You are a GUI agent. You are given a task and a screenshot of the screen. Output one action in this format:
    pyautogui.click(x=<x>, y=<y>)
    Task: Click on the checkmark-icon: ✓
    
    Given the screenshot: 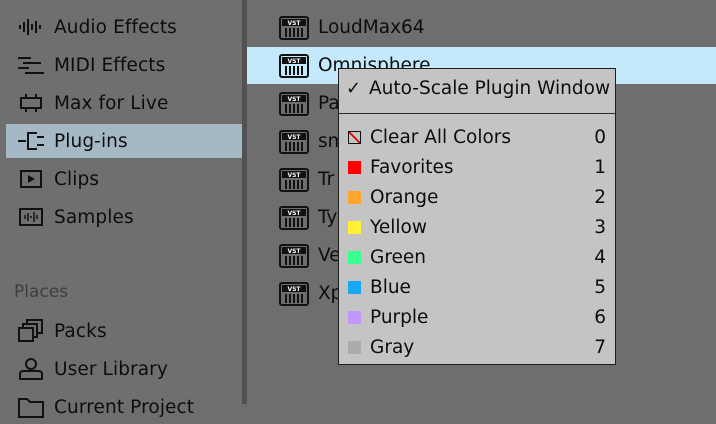 What is the action you would take?
    pyautogui.click(x=354, y=88)
    